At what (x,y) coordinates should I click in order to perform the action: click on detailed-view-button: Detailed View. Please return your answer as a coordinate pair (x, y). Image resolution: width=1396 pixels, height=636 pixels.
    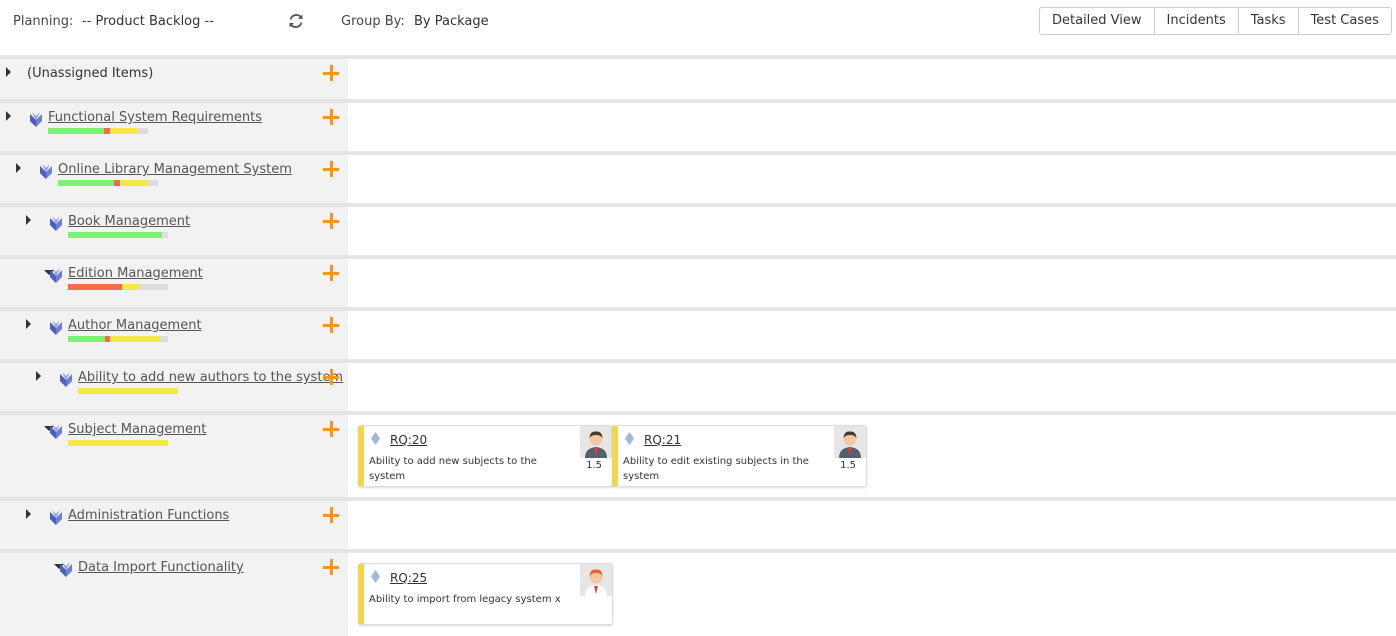
    Looking at the image, I should click on (1097, 21).